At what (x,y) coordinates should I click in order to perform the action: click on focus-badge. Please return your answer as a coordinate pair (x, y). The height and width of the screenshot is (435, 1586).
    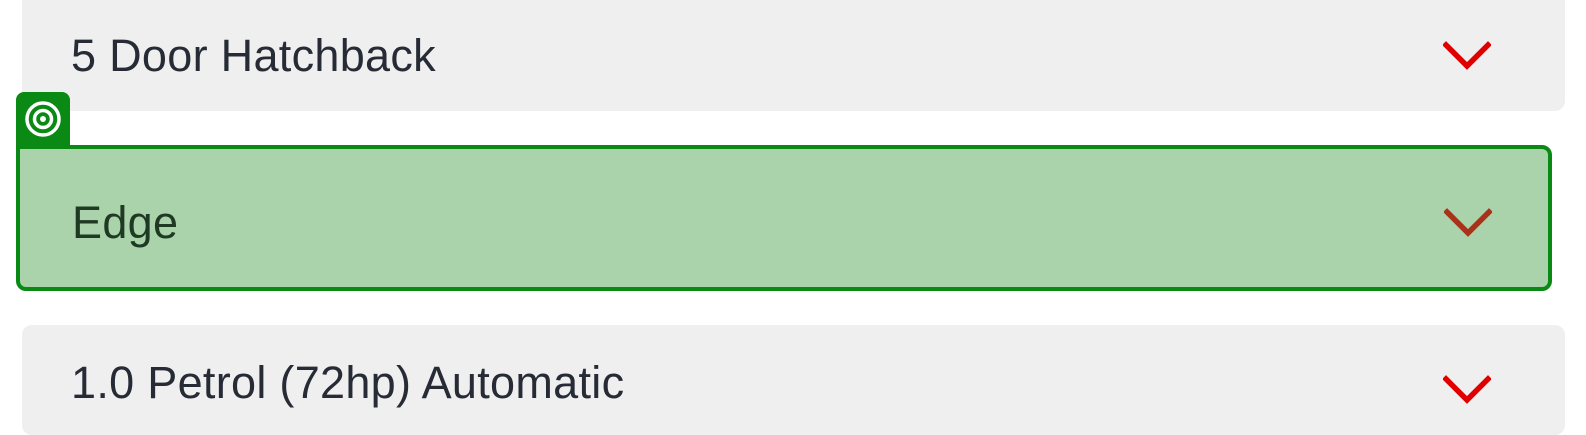
    Looking at the image, I should click on (43, 122).